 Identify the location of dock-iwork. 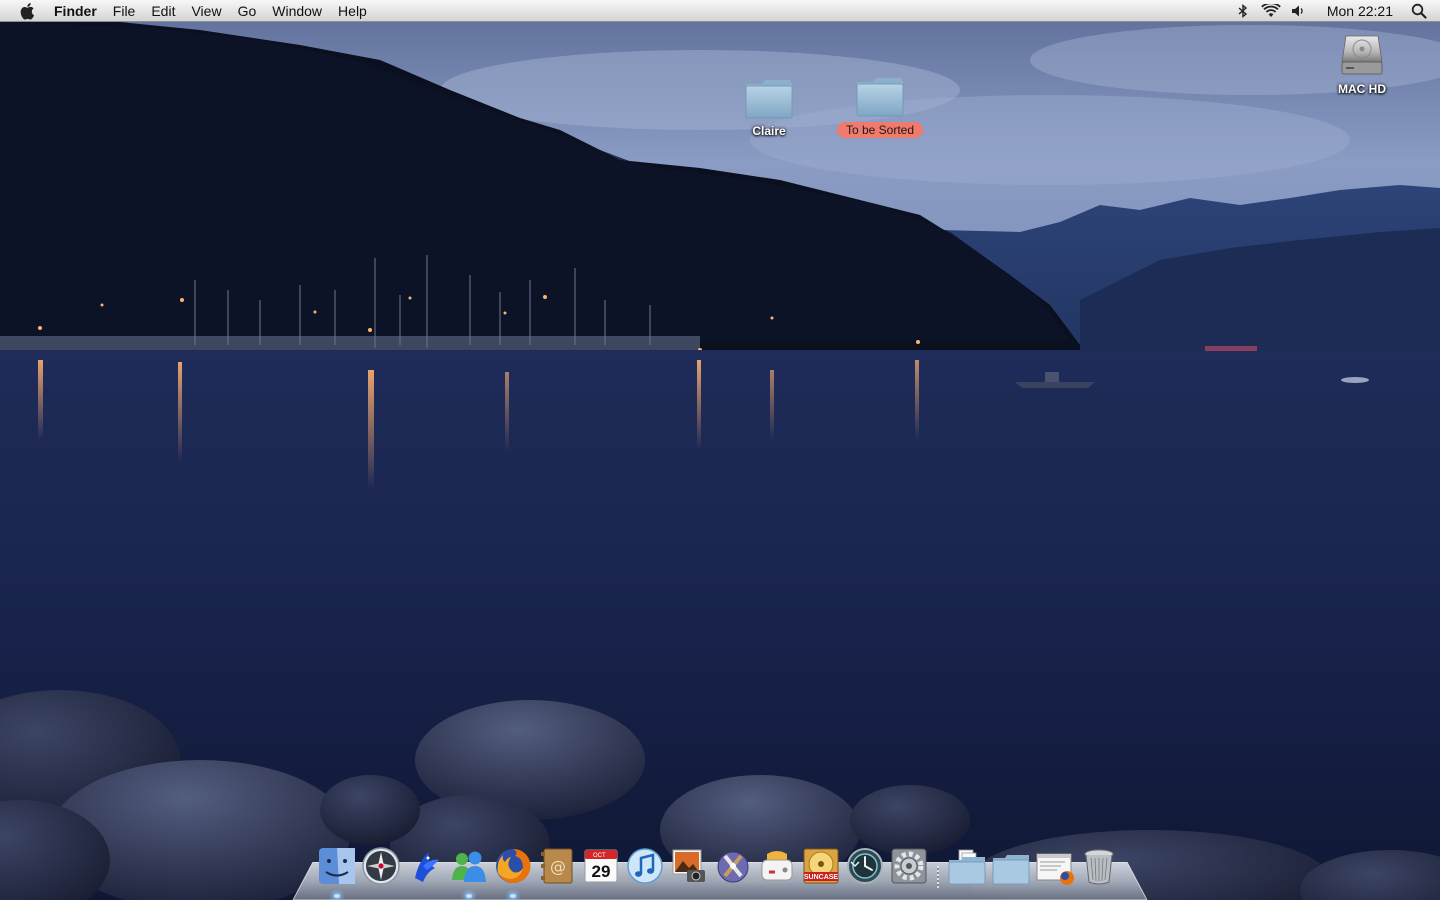
(733, 866).